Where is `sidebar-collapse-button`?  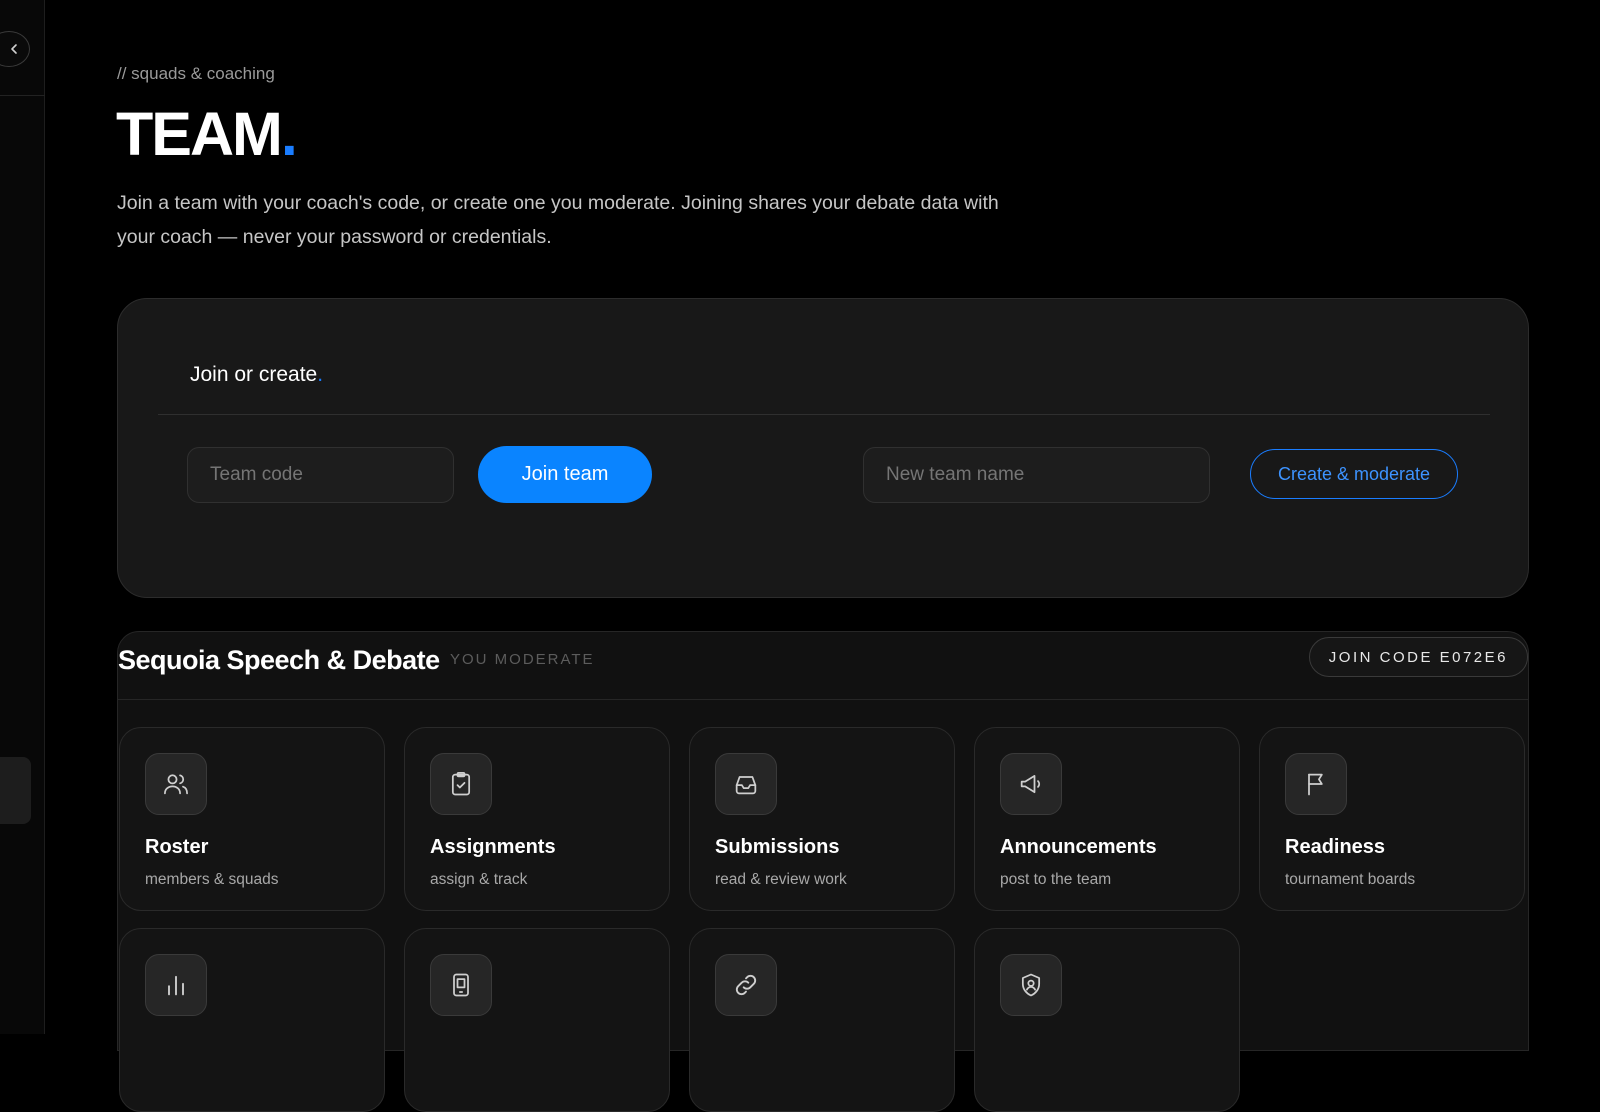 sidebar-collapse-button is located at coordinates (15, 49).